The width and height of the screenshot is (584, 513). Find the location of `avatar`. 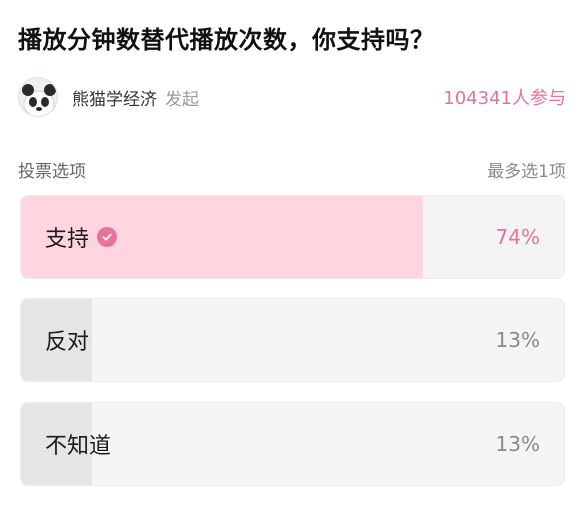

avatar is located at coordinates (38, 97).